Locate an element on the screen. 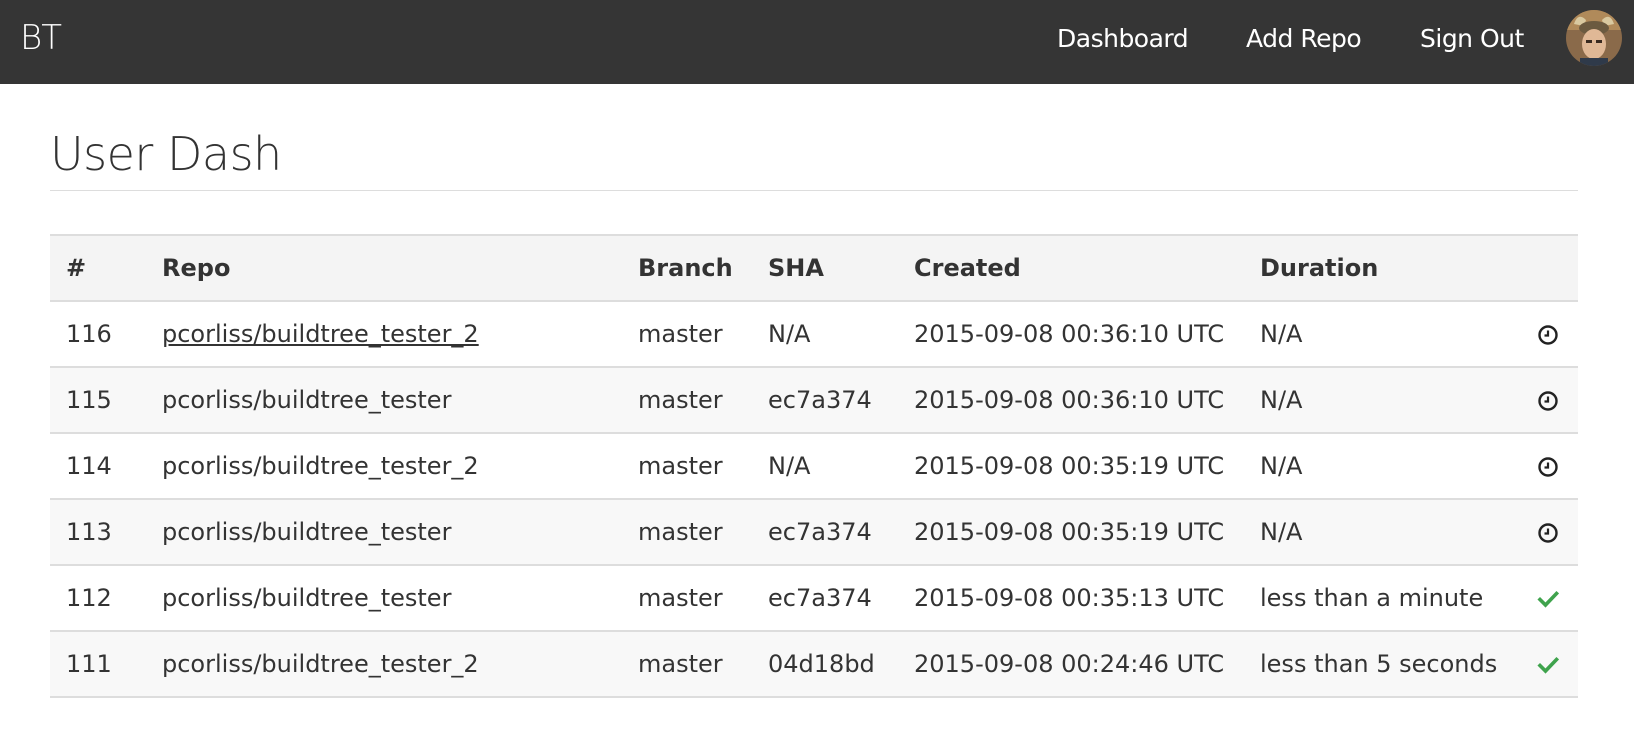 The image size is (1634, 732). title-divider is located at coordinates (814, 190).